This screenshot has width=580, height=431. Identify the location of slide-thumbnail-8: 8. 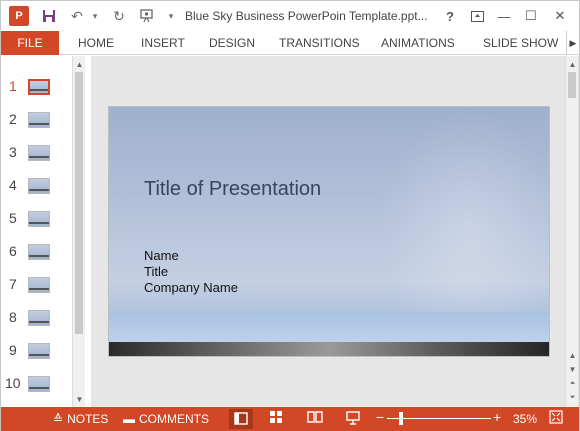
(36, 318).